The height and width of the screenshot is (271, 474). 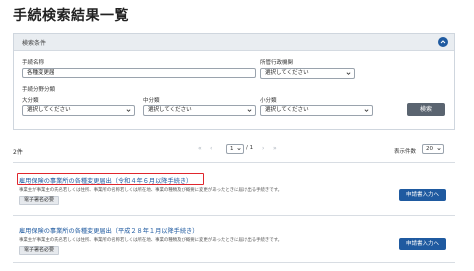 I want to click on search-button: 検索, so click(x=426, y=109).